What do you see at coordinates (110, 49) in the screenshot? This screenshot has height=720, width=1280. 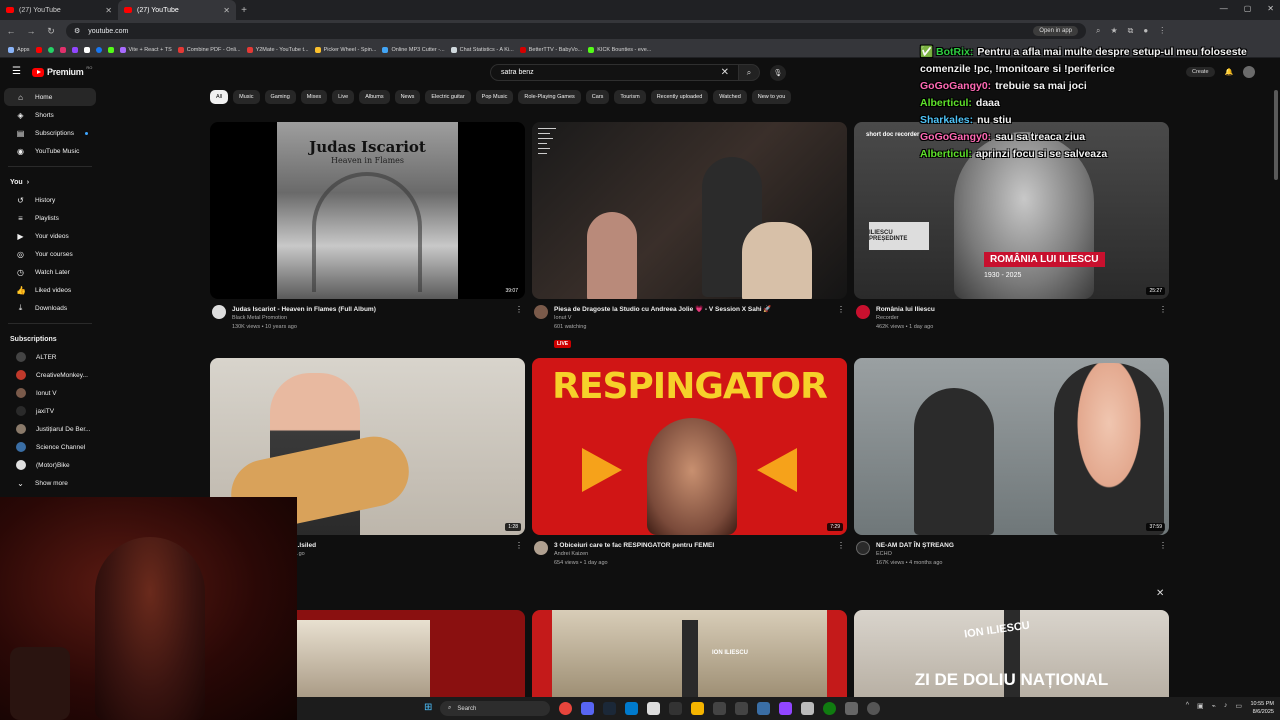 I see `kick-bookmark-icon` at bounding box center [110, 49].